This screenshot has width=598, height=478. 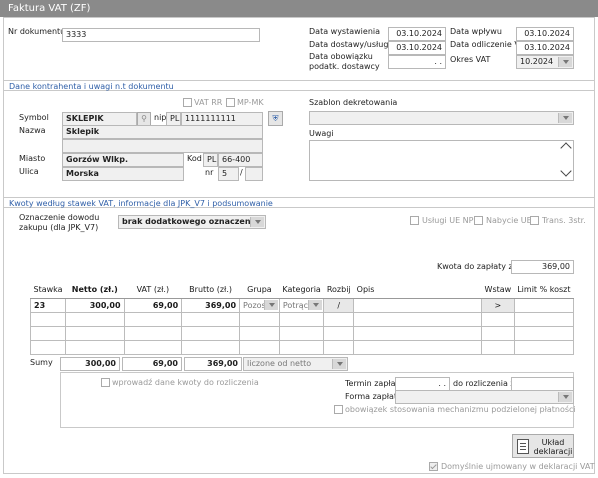 I want to click on szablon-label: Szablon dekretowania, so click(x=353, y=102).